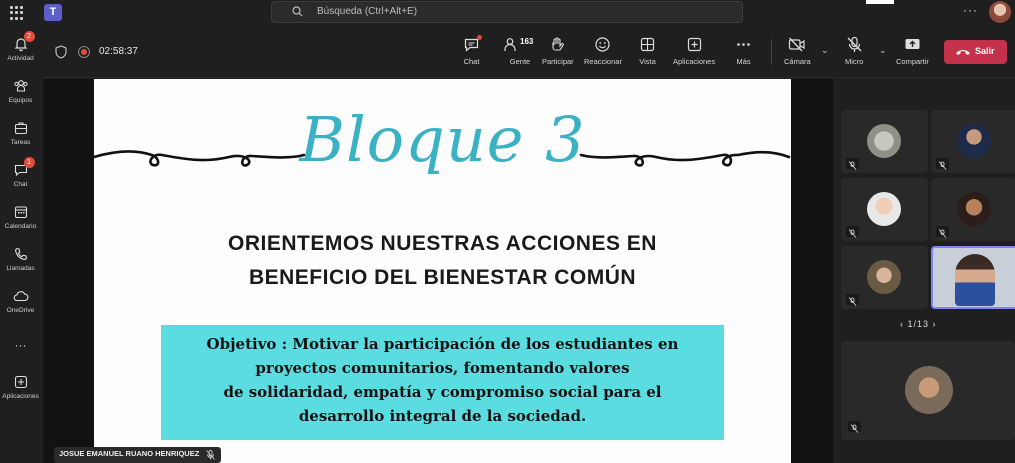  I want to click on search-box: Búsqueda (Ctrl+Alt+E), so click(507, 12).